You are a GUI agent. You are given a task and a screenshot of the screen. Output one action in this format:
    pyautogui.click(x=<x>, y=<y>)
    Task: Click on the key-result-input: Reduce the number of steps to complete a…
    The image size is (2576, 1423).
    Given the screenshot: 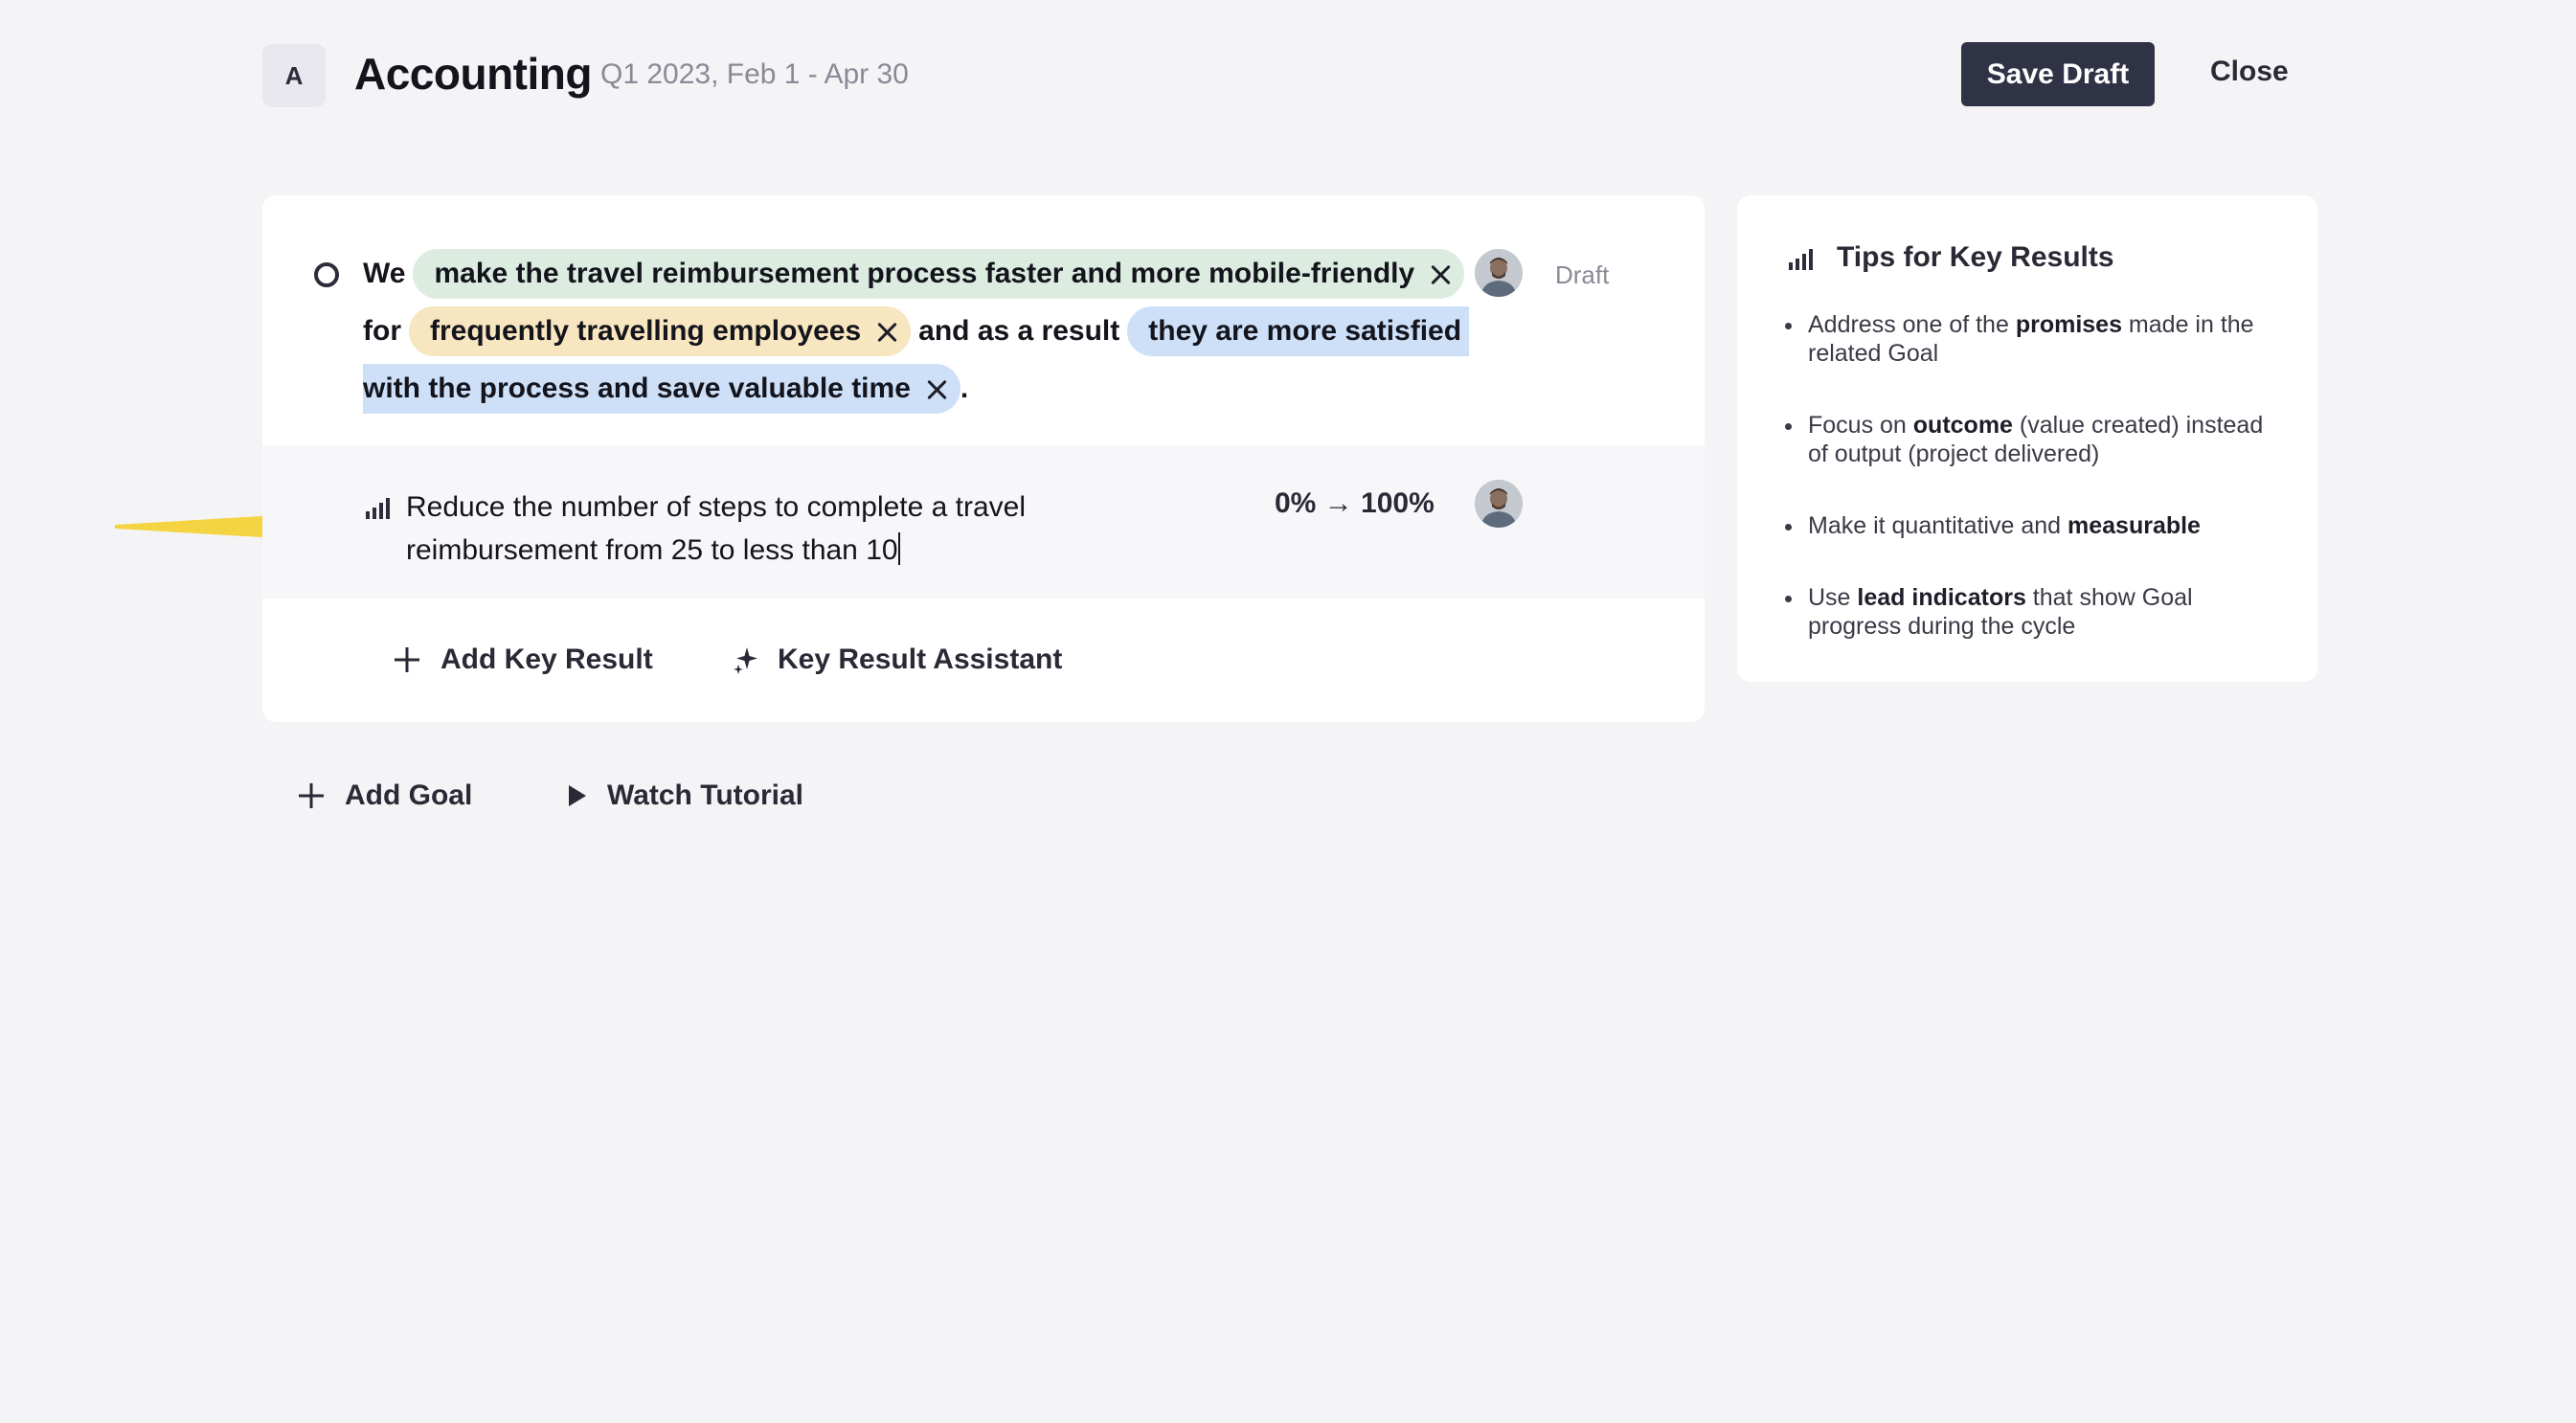 What is the action you would take?
    pyautogui.click(x=751, y=529)
    